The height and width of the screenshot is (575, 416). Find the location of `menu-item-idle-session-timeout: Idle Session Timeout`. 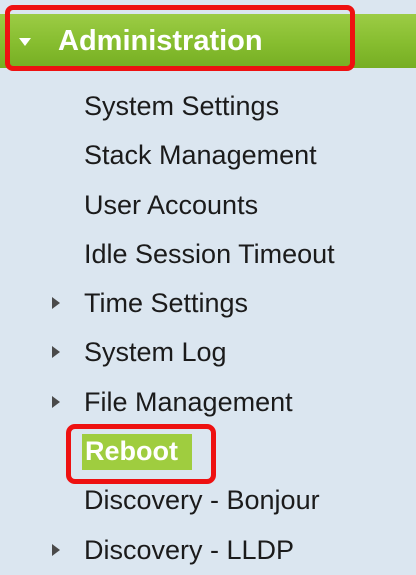

menu-item-idle-session-timeout: Idle Session Timeout is located at coordinates (208, 254).